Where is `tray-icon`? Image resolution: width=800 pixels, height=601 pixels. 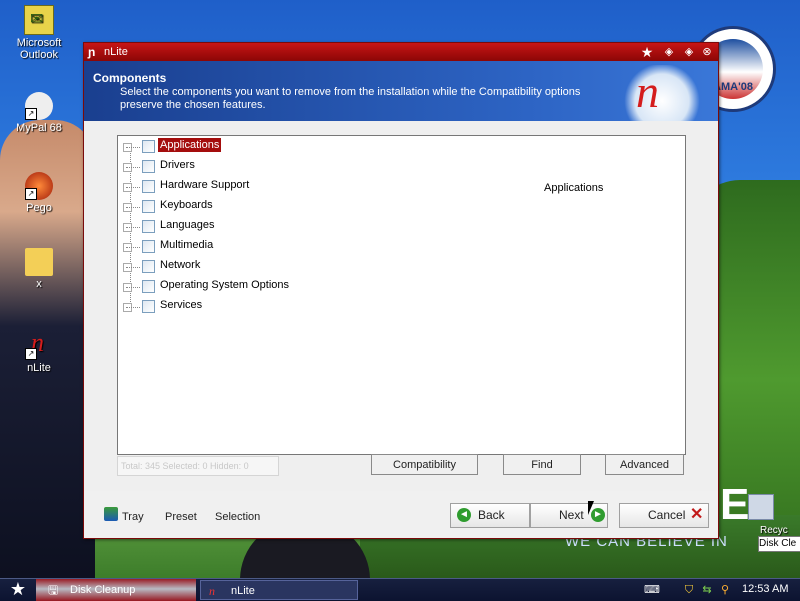 tray-icon is located at coordinates (111, 514).